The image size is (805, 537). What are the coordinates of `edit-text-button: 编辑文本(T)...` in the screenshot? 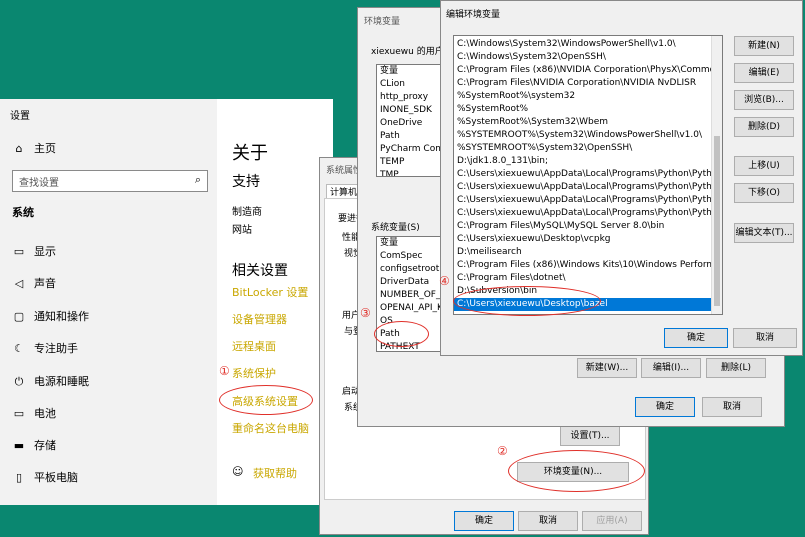 It's located at (764, 233).